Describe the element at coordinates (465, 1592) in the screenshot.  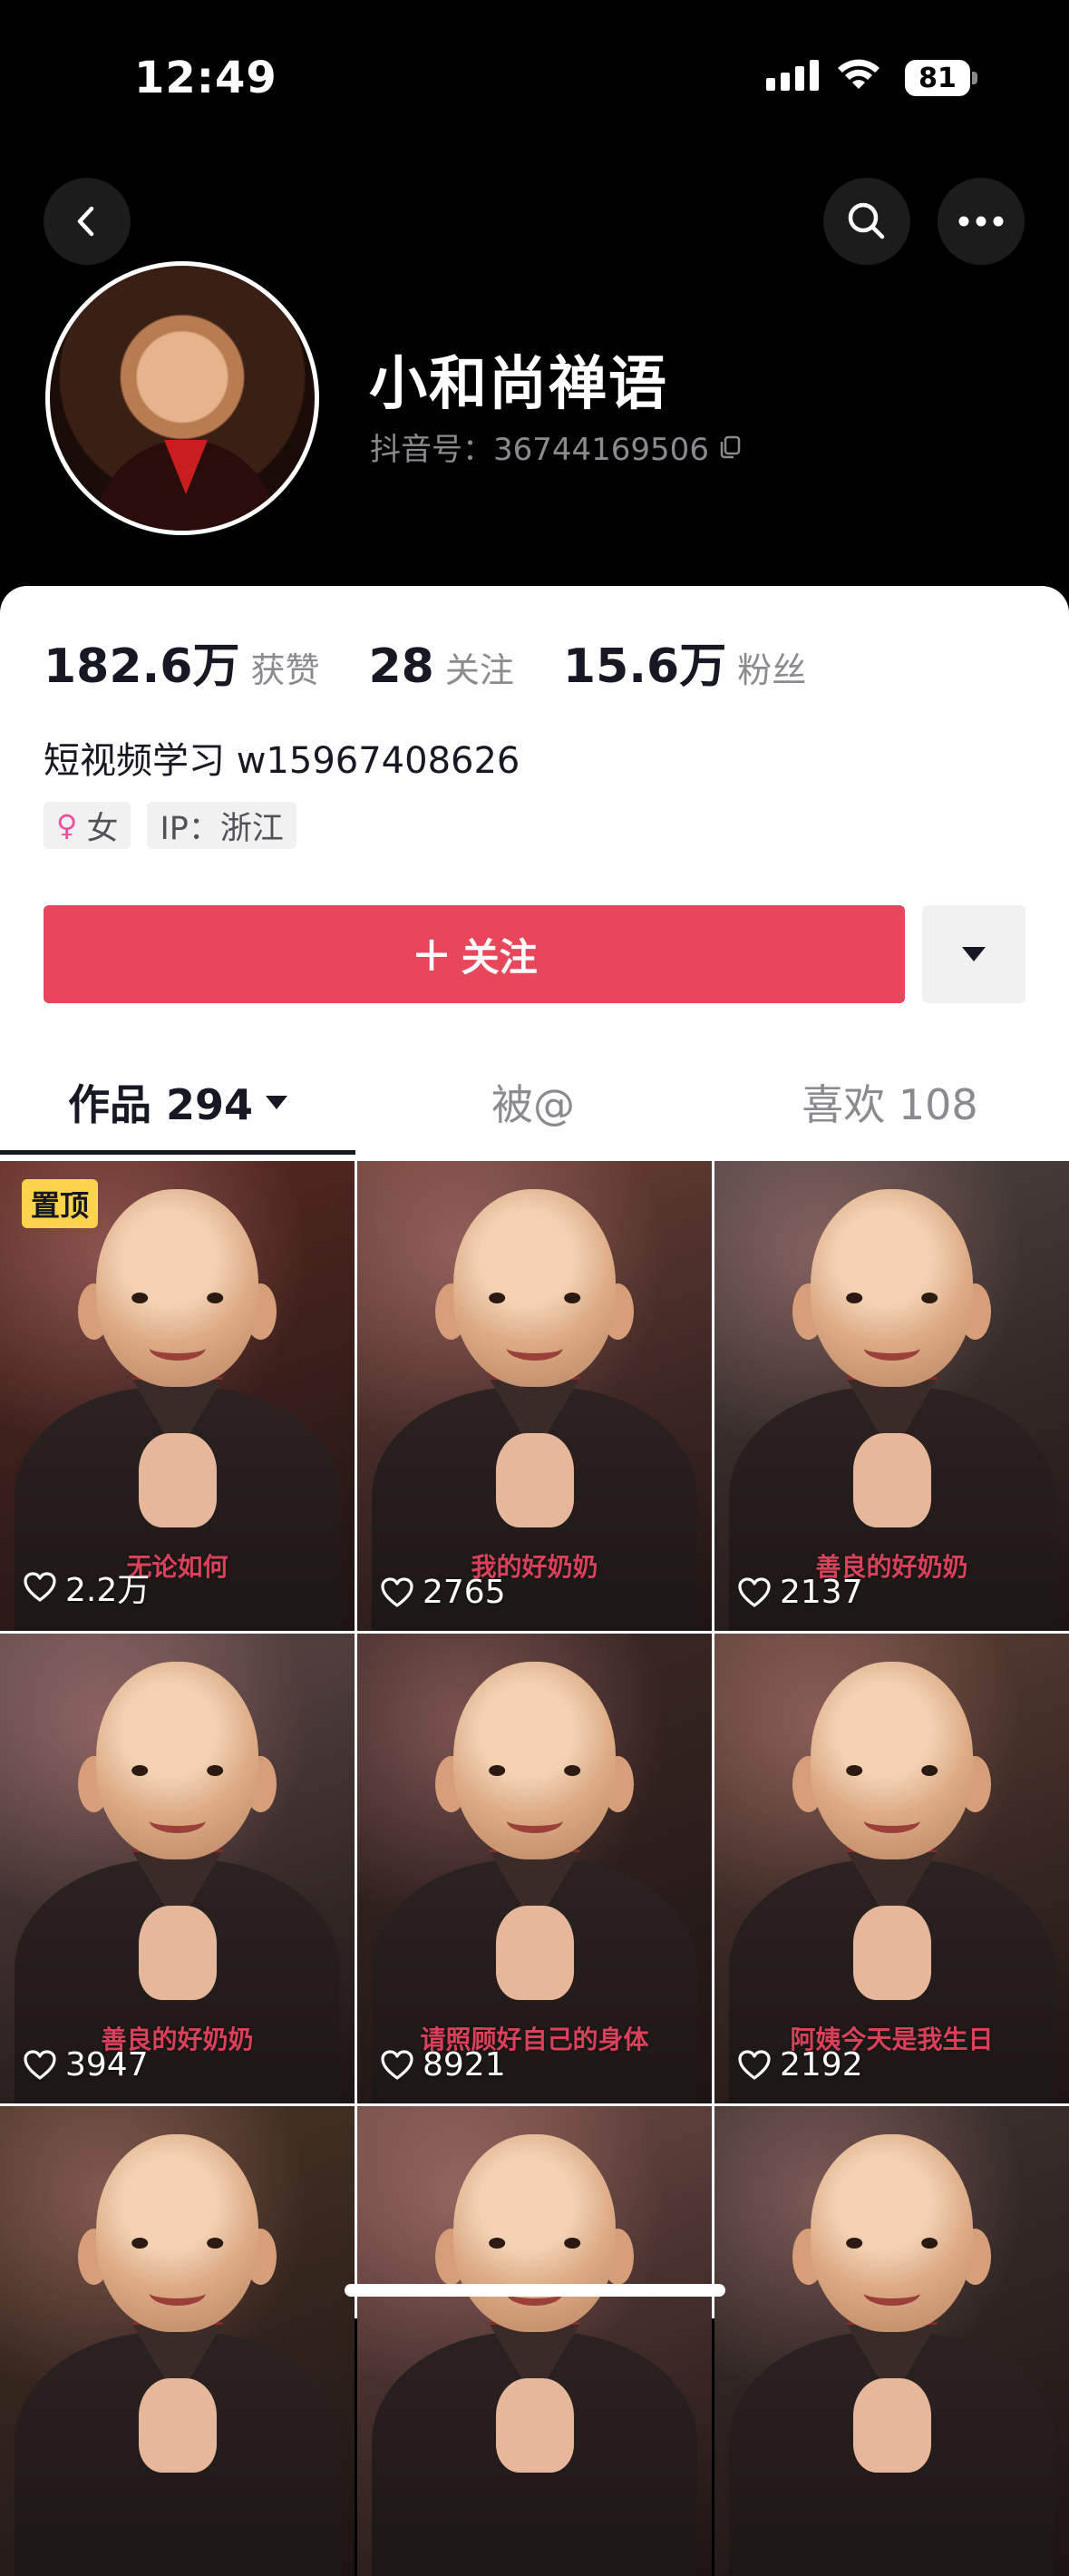
I see `video-like-count: 2765` at that location.